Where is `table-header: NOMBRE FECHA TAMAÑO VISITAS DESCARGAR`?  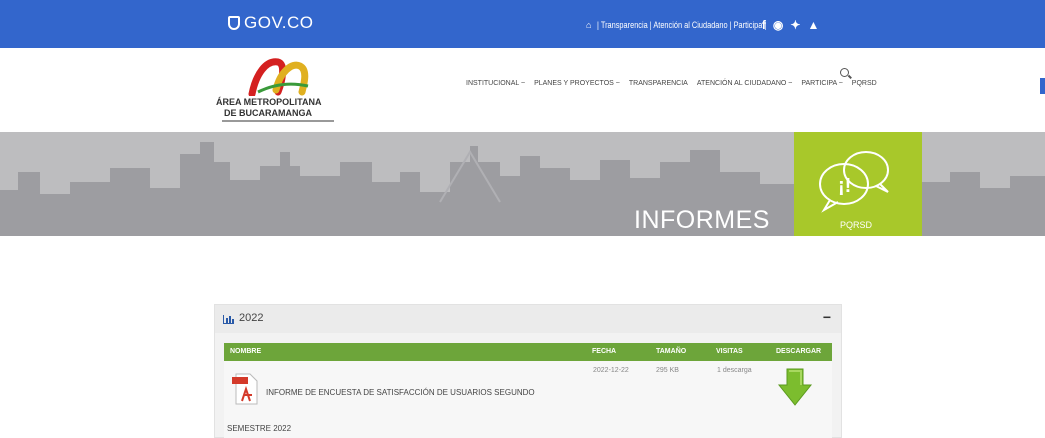
table-header: NOMBRE FECHA TAMAÑO VISITAS DESCARGAR is located at coordinates (528, 352).